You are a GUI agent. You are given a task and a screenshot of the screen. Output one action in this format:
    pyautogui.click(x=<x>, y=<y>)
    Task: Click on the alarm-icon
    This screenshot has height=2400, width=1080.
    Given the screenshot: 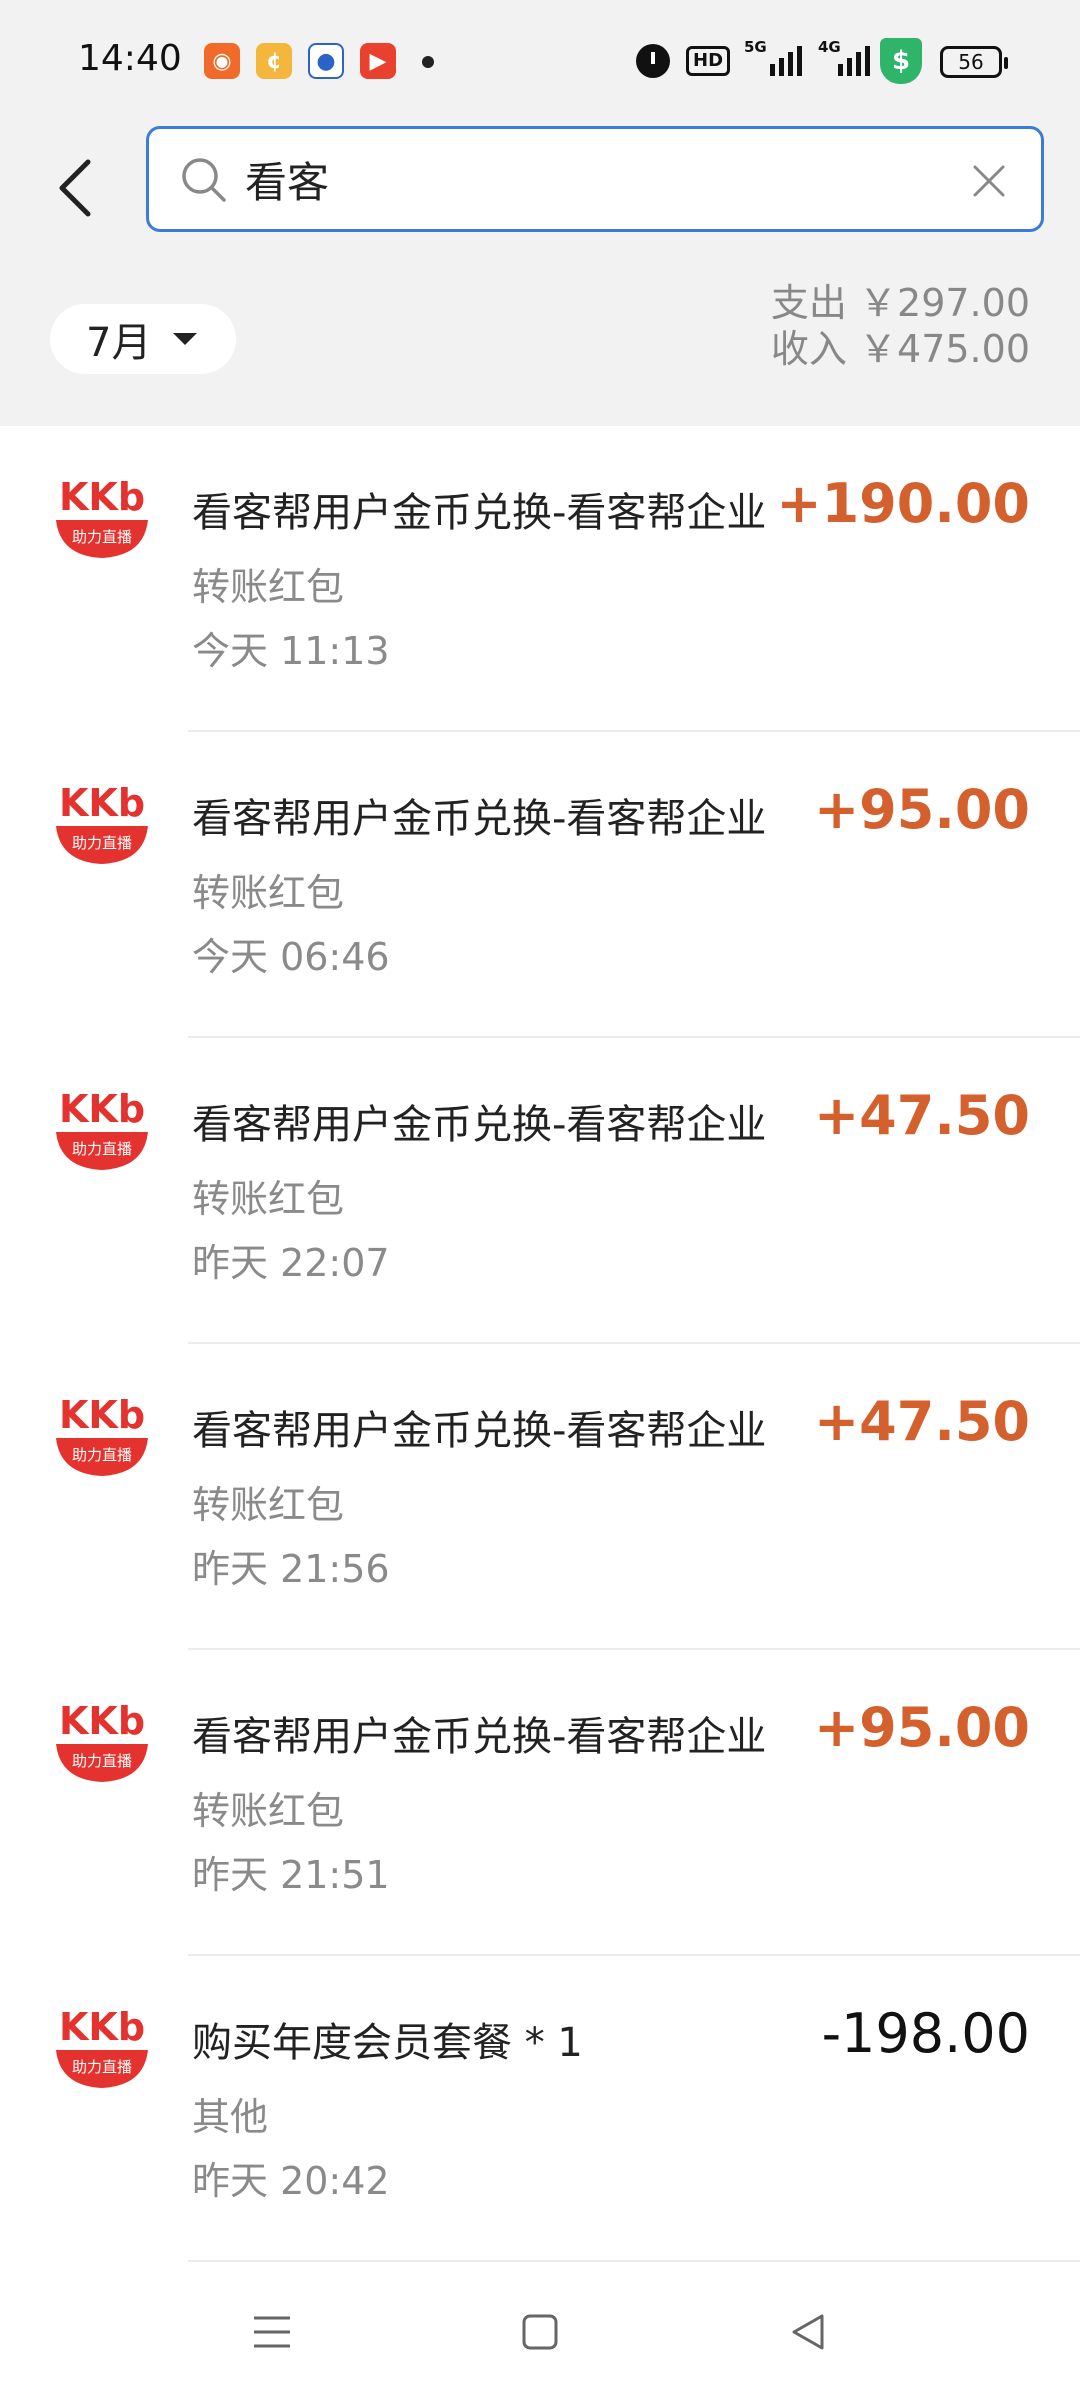 What is the action you would take?
    pyautogui.click(x=653, y=61)
    